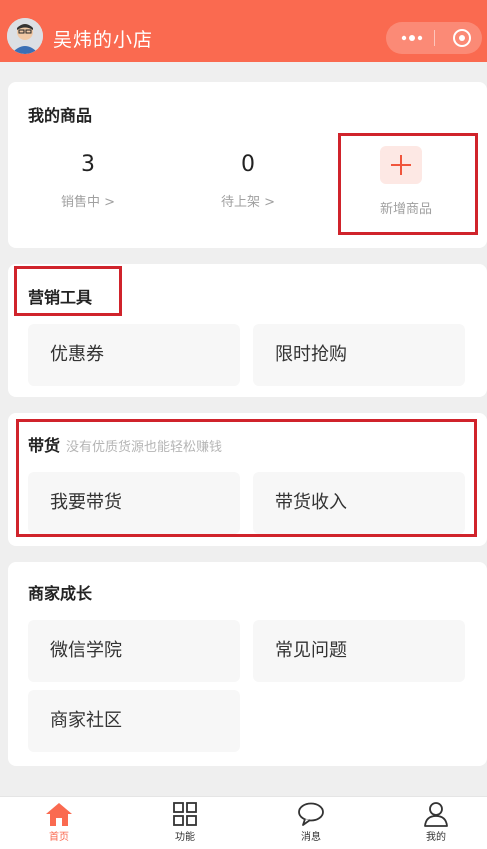  Describe the element at coordinates (462, 38) in the screenshot. I see `close-icon` at that location.